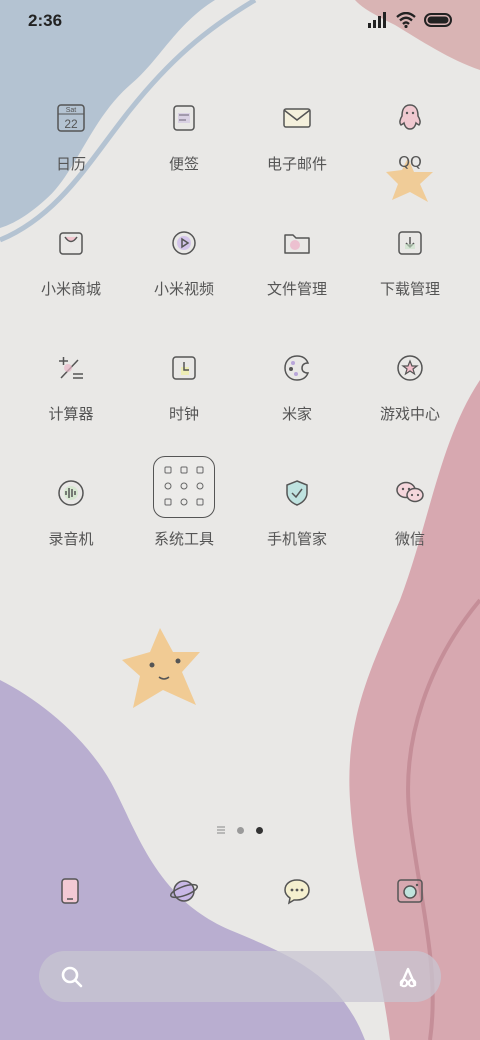  Describe the element at coordinates (71, 243) in the screenshot. I see `shopping-bag-icon` at that location.